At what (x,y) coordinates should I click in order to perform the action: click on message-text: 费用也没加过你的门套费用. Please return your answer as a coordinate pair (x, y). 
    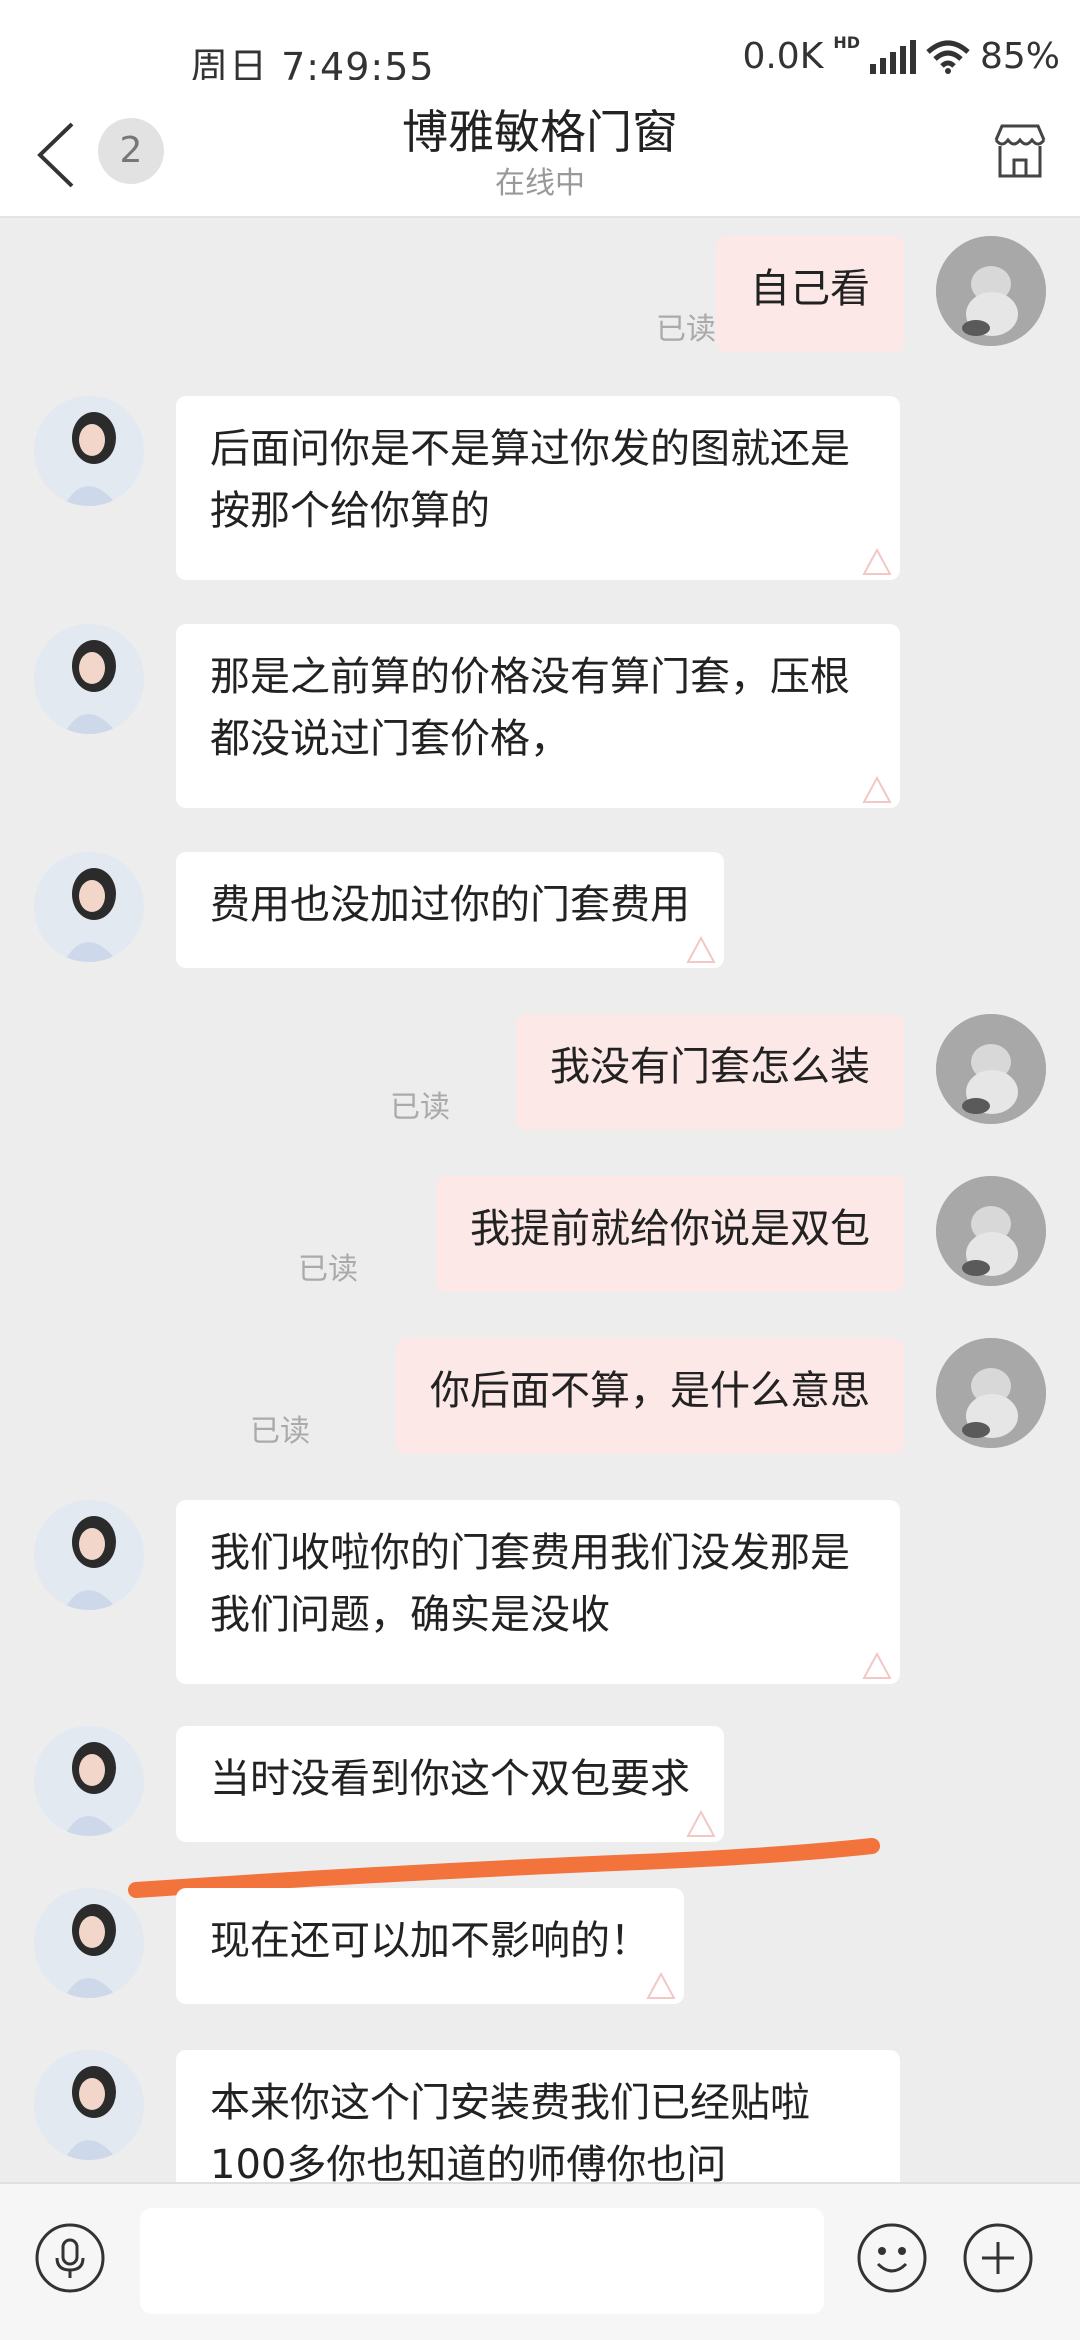
    Looking at the image, I should click on (450, 905).